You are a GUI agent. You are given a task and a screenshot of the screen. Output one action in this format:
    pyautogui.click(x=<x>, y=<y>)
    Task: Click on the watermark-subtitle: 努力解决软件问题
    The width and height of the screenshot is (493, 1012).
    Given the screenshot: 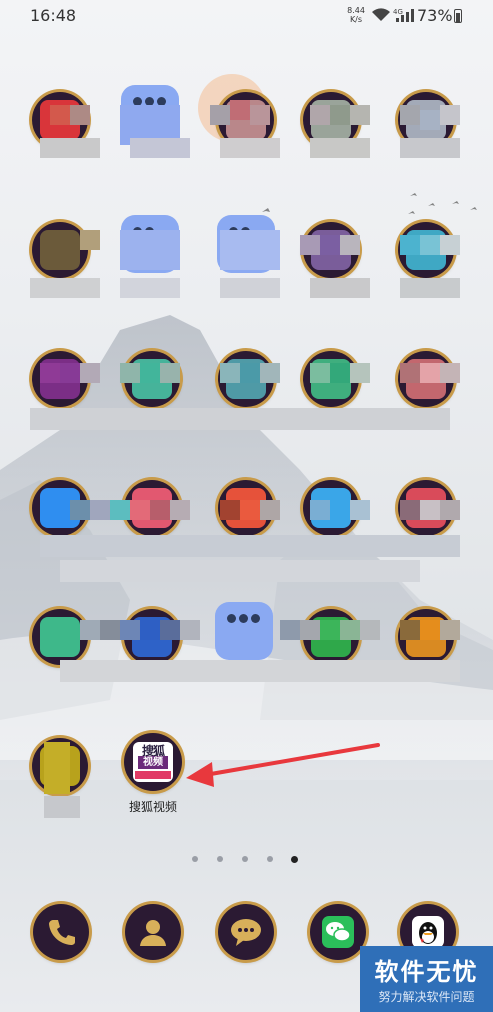 What is the action you would take?
    pyautogui.click(x=426, y=997)
    